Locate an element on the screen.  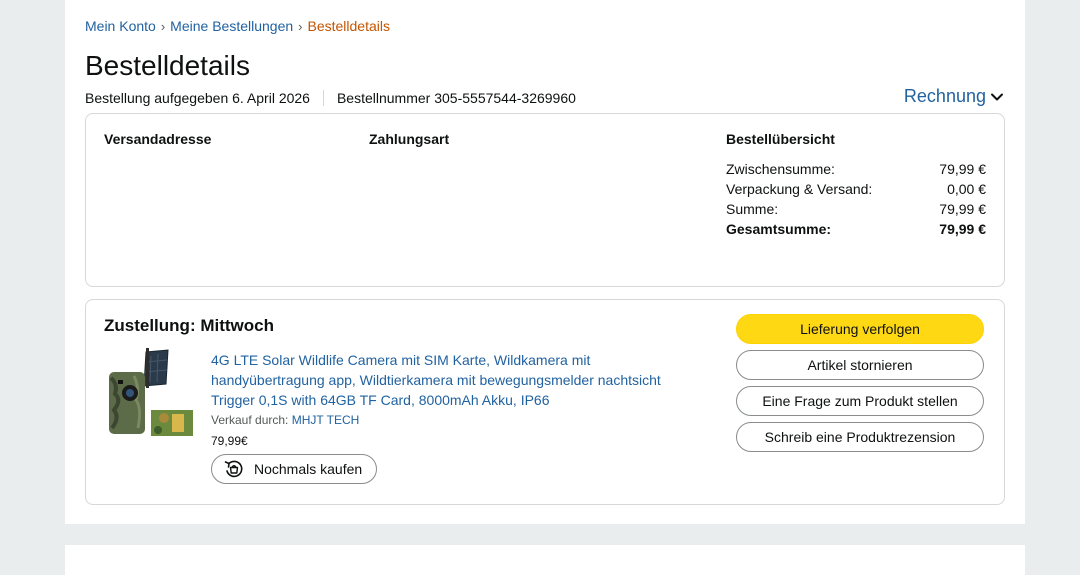
invoice-label: Rechnung is located at coordinates (944, 96).